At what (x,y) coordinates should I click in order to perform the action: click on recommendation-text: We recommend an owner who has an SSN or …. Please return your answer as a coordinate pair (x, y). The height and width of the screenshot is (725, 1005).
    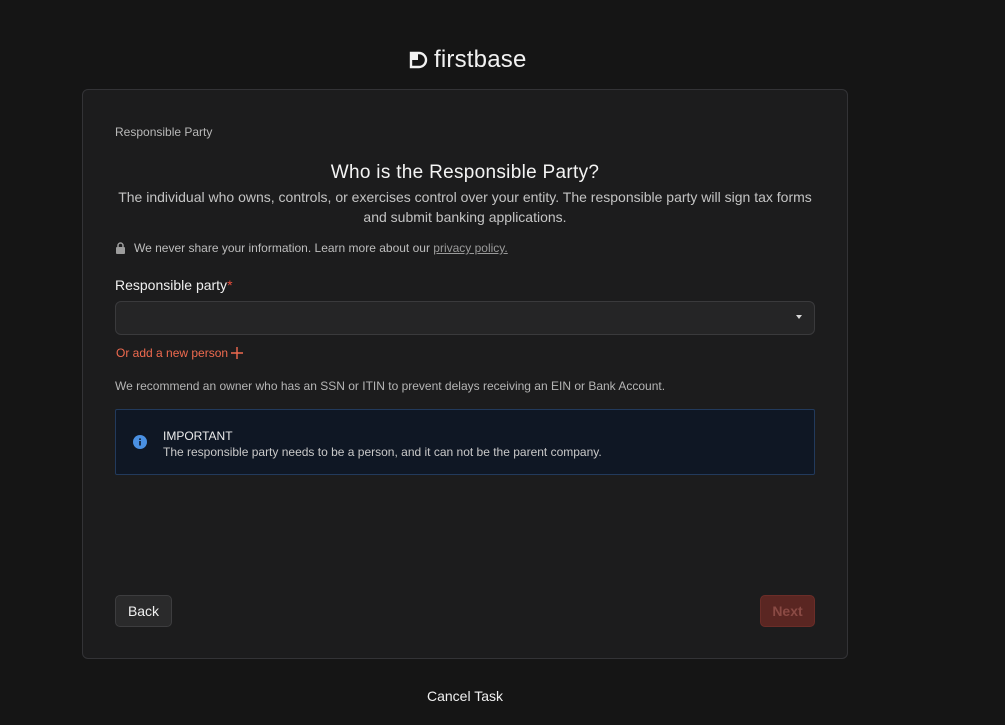
    Looking at the image, I should click on (390, 386).